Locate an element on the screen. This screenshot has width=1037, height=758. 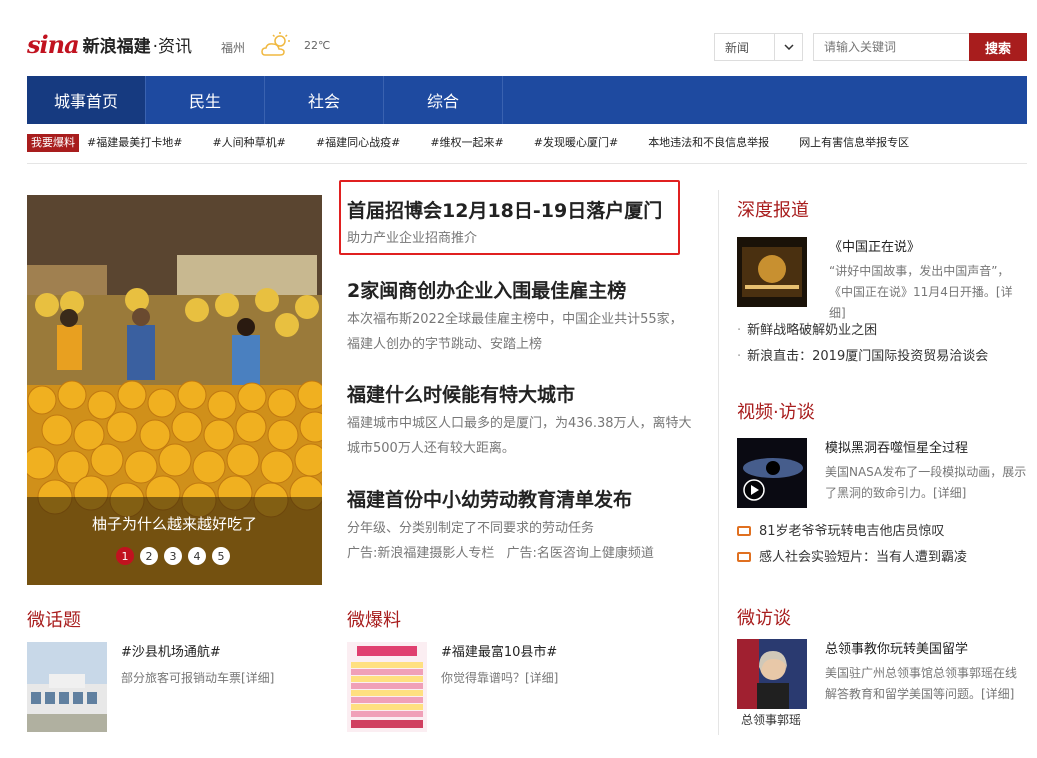
video-list-item: 81岁老爷爷玩转电吉他店员惊叹 is located at coordinates (841, 529).